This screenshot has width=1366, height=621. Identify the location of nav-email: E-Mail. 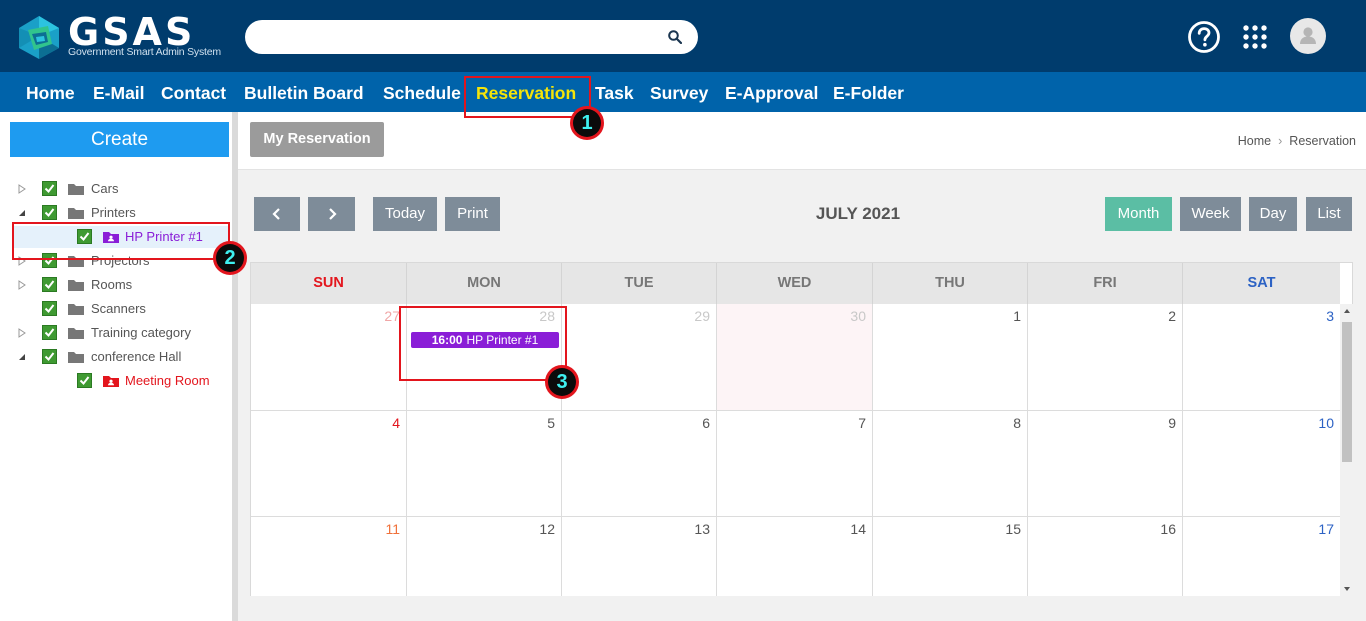
(119, 92).